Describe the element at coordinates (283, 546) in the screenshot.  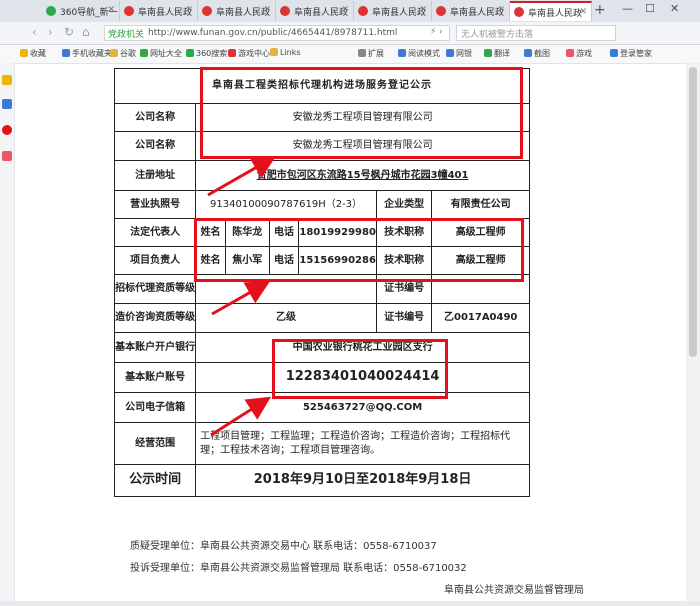
I see `inquiry-contact: 质疑受理单位：阜南县公共资源交易中心 联系电话：0558-6710037` at that location.